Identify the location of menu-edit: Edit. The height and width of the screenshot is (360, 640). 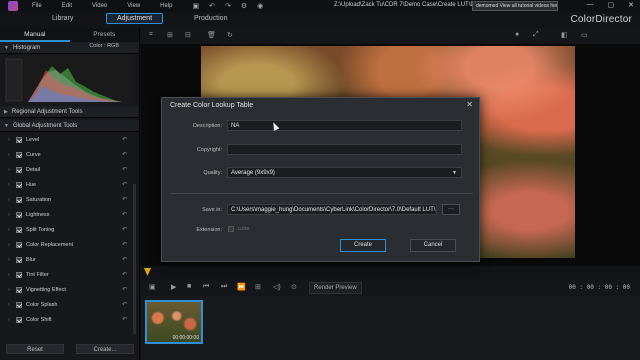
(67, 6).